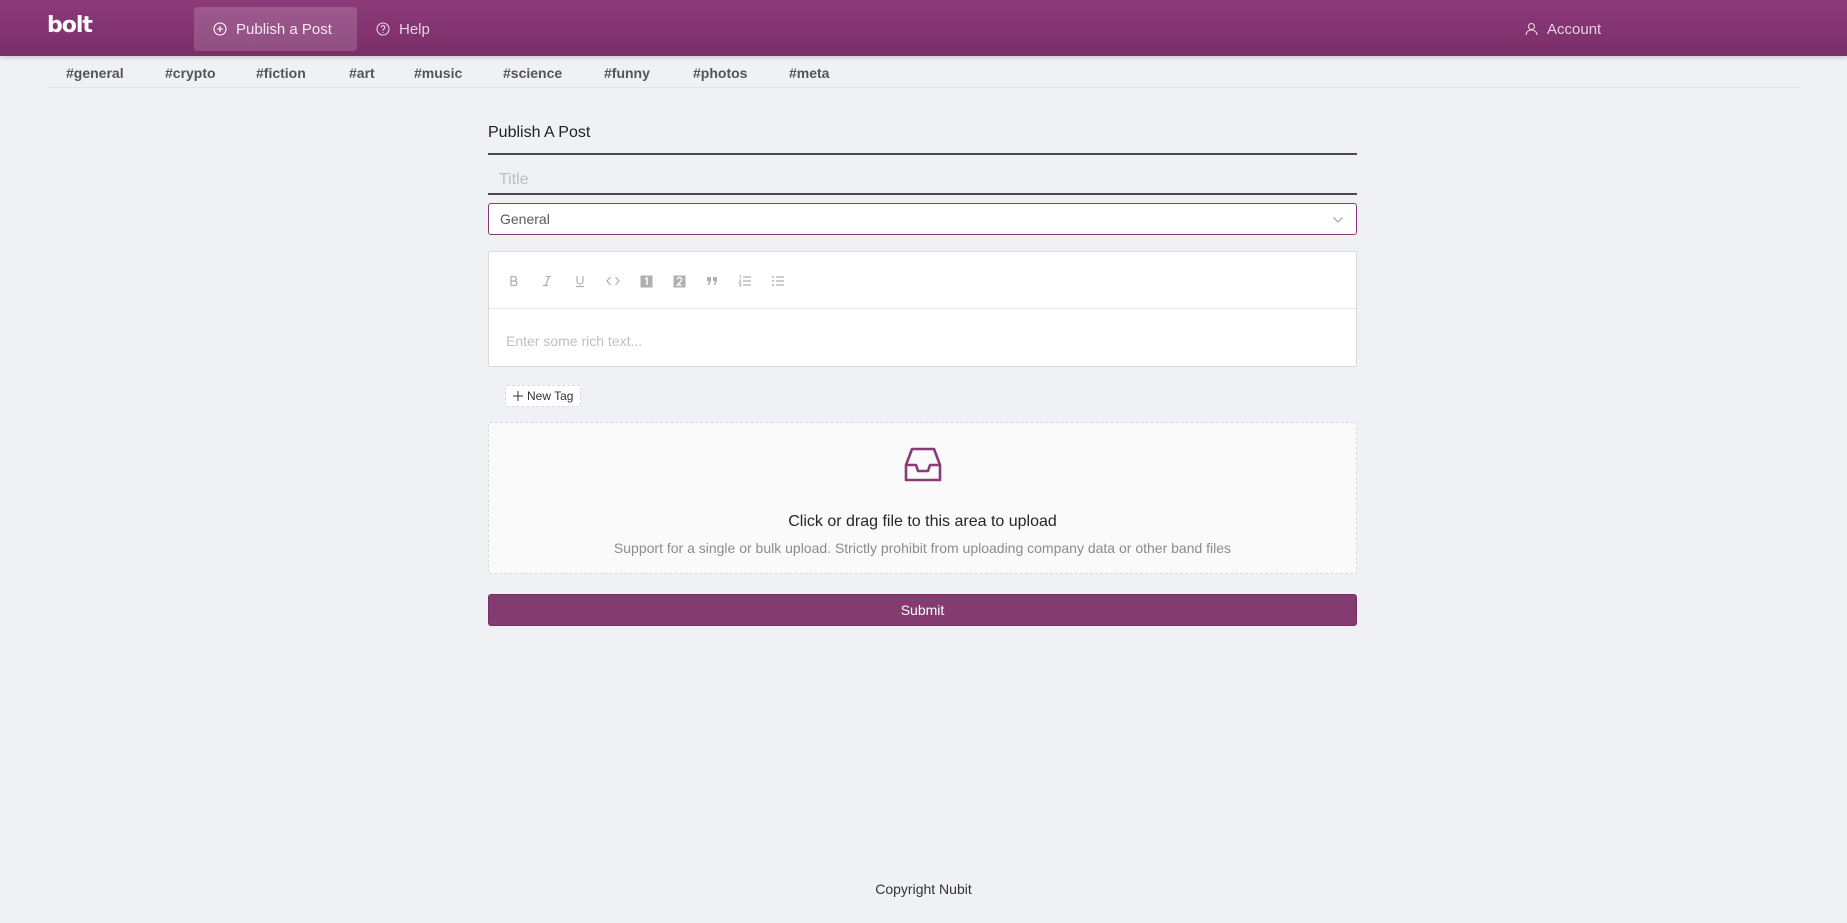 This screenshot has height=923, width=1847. What do you see at coordinates (190, 73) in the screenshot?
I see `tag-crypto: #crypto` at bounding box center [190, 73].